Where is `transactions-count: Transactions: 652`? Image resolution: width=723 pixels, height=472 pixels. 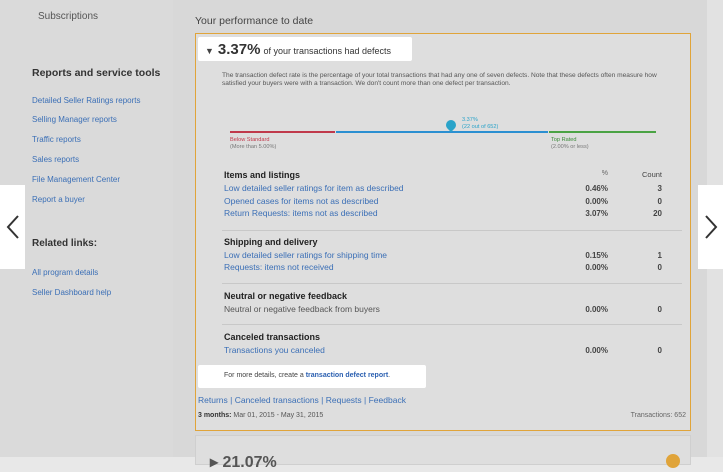
transactions-count: Transactions: 652 is located at coordinates (658, 415).